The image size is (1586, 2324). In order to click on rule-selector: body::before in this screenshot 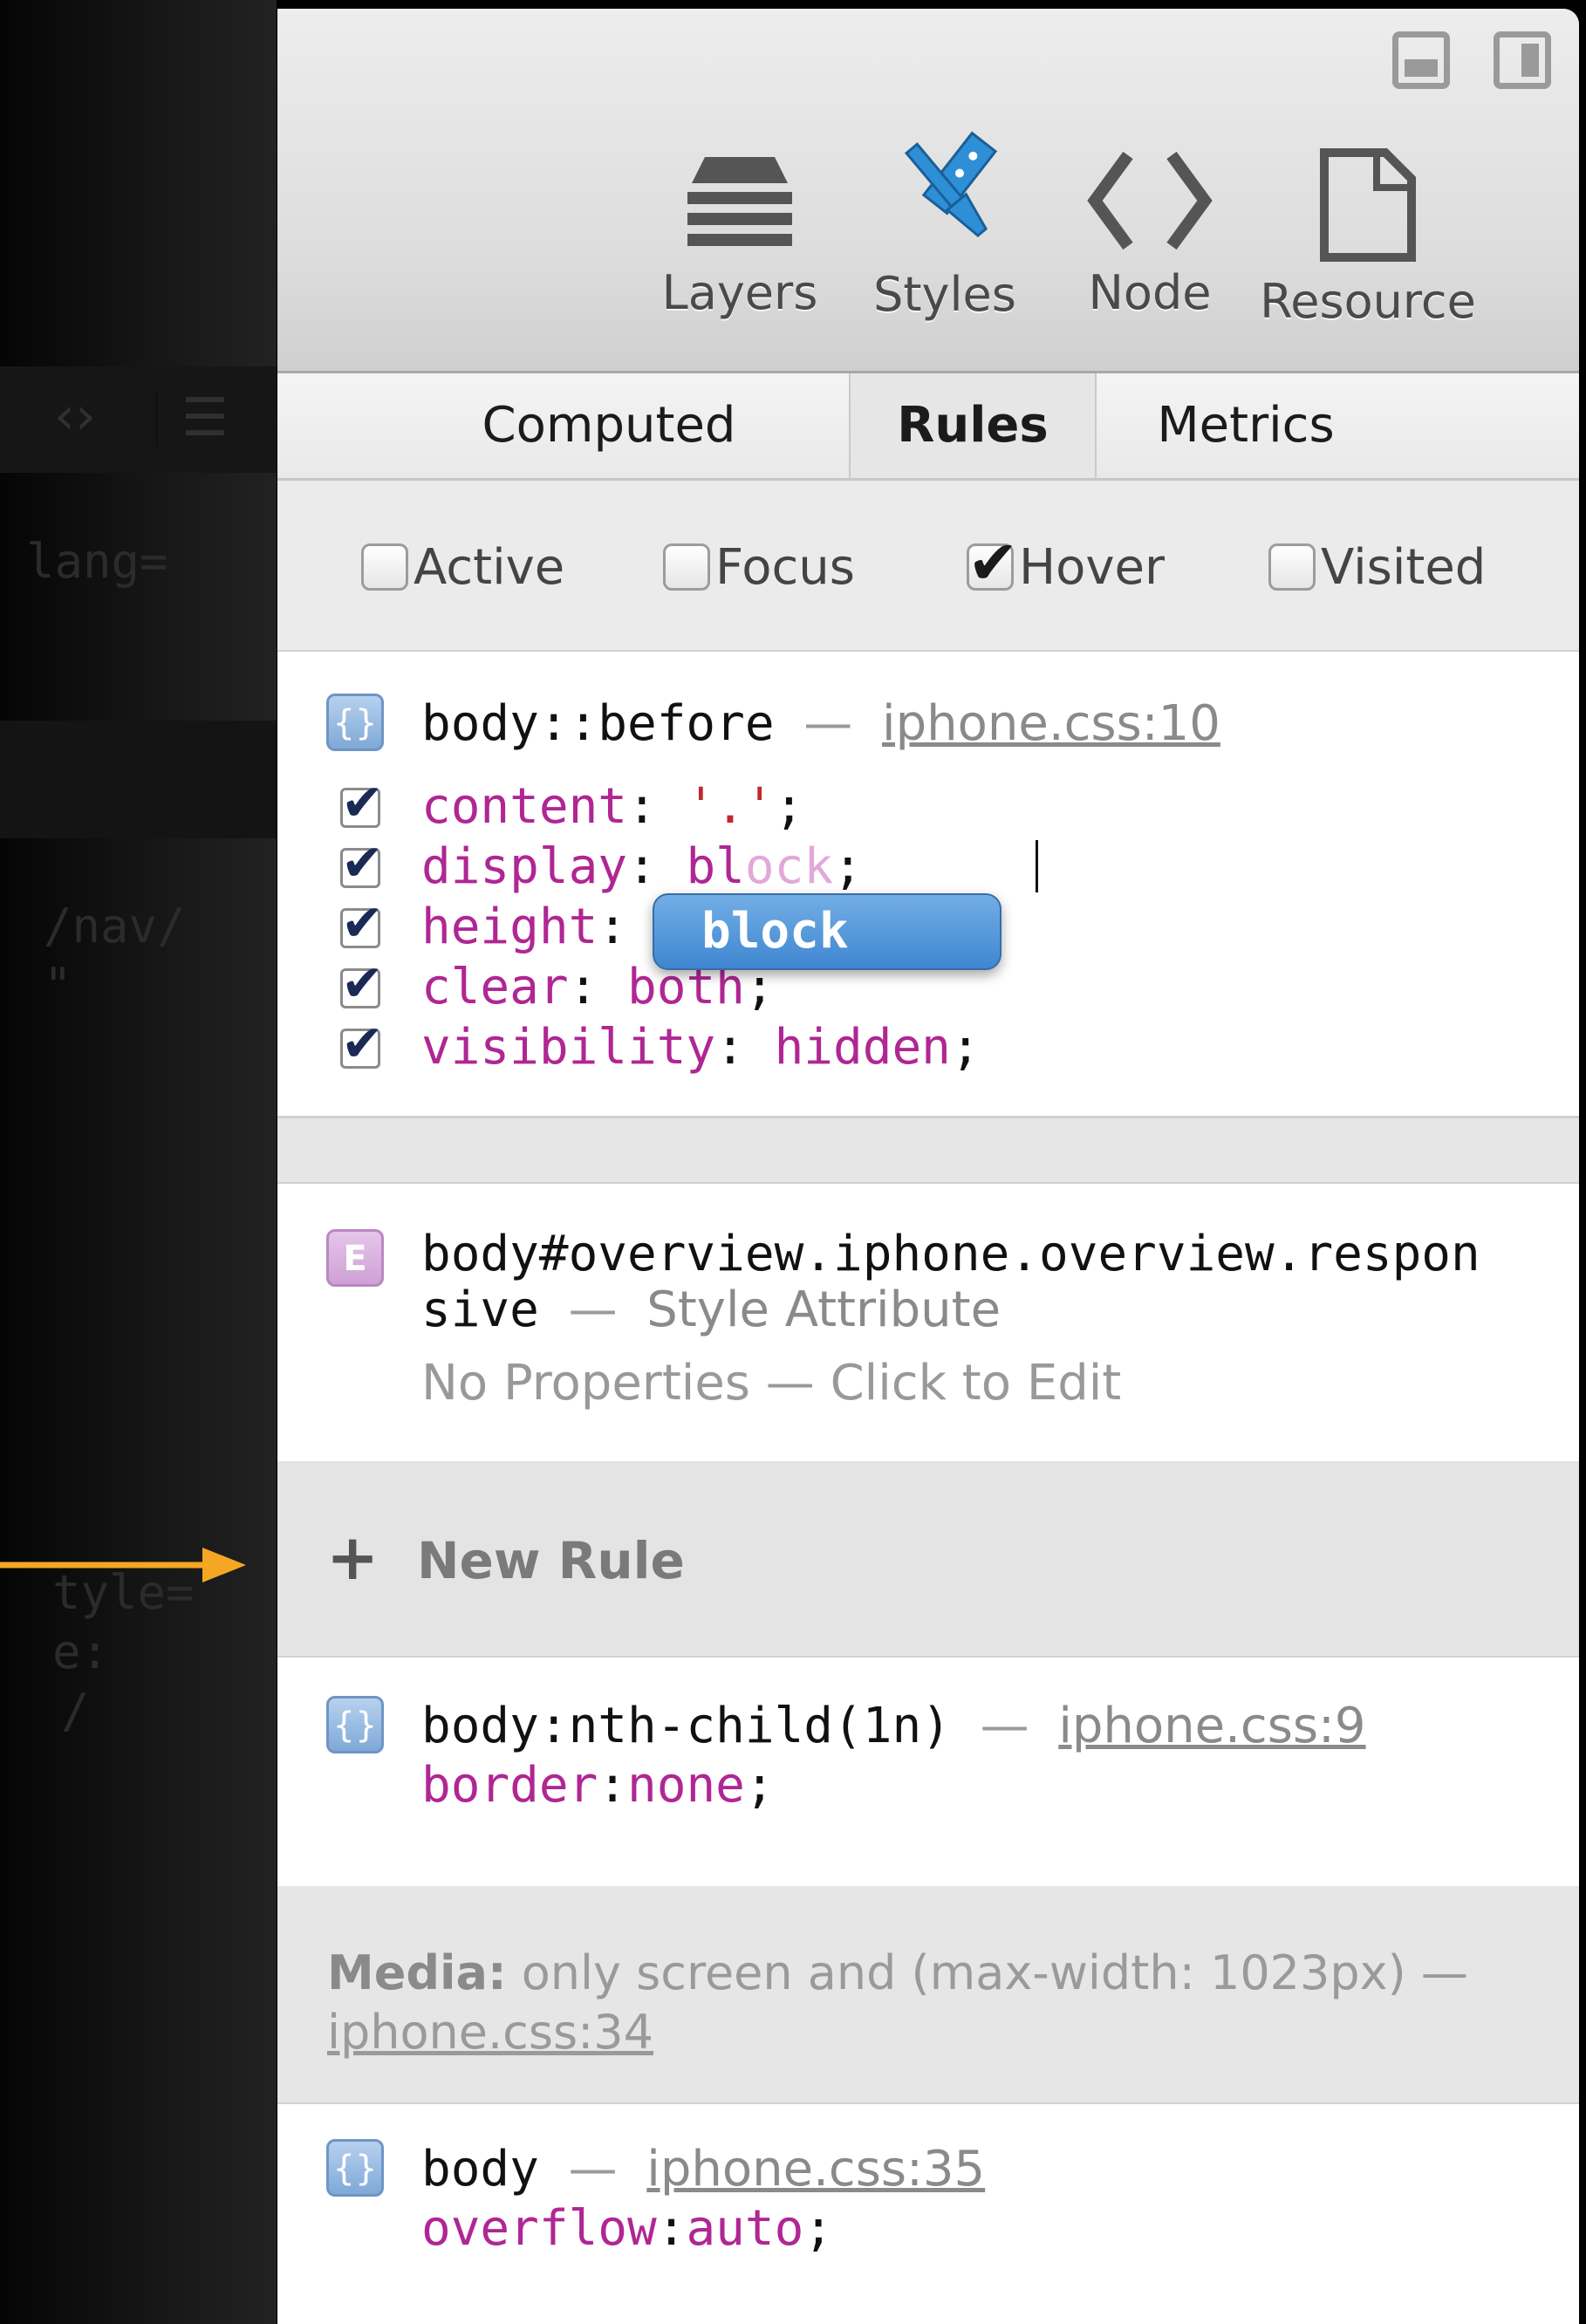, I will do `click(598, 724)`.